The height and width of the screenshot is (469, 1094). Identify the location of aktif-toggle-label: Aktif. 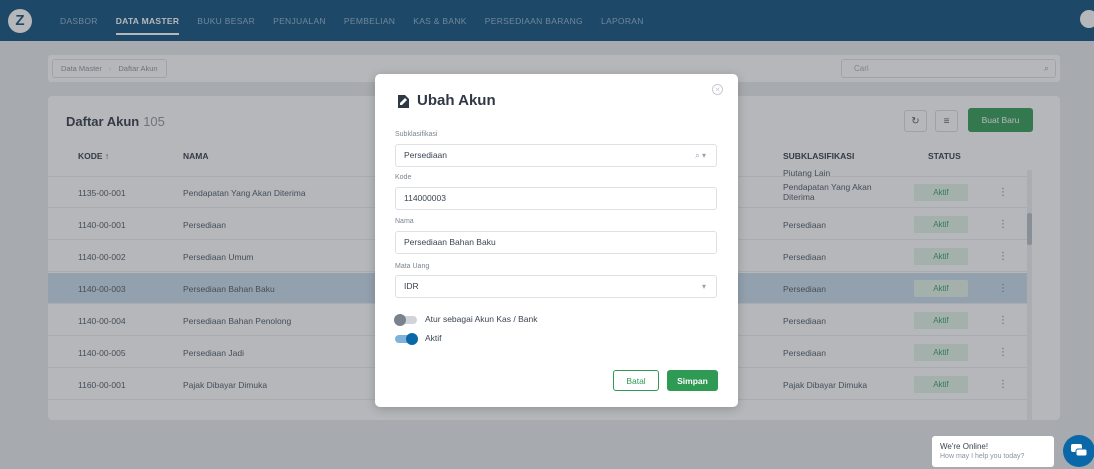
(433, 338).